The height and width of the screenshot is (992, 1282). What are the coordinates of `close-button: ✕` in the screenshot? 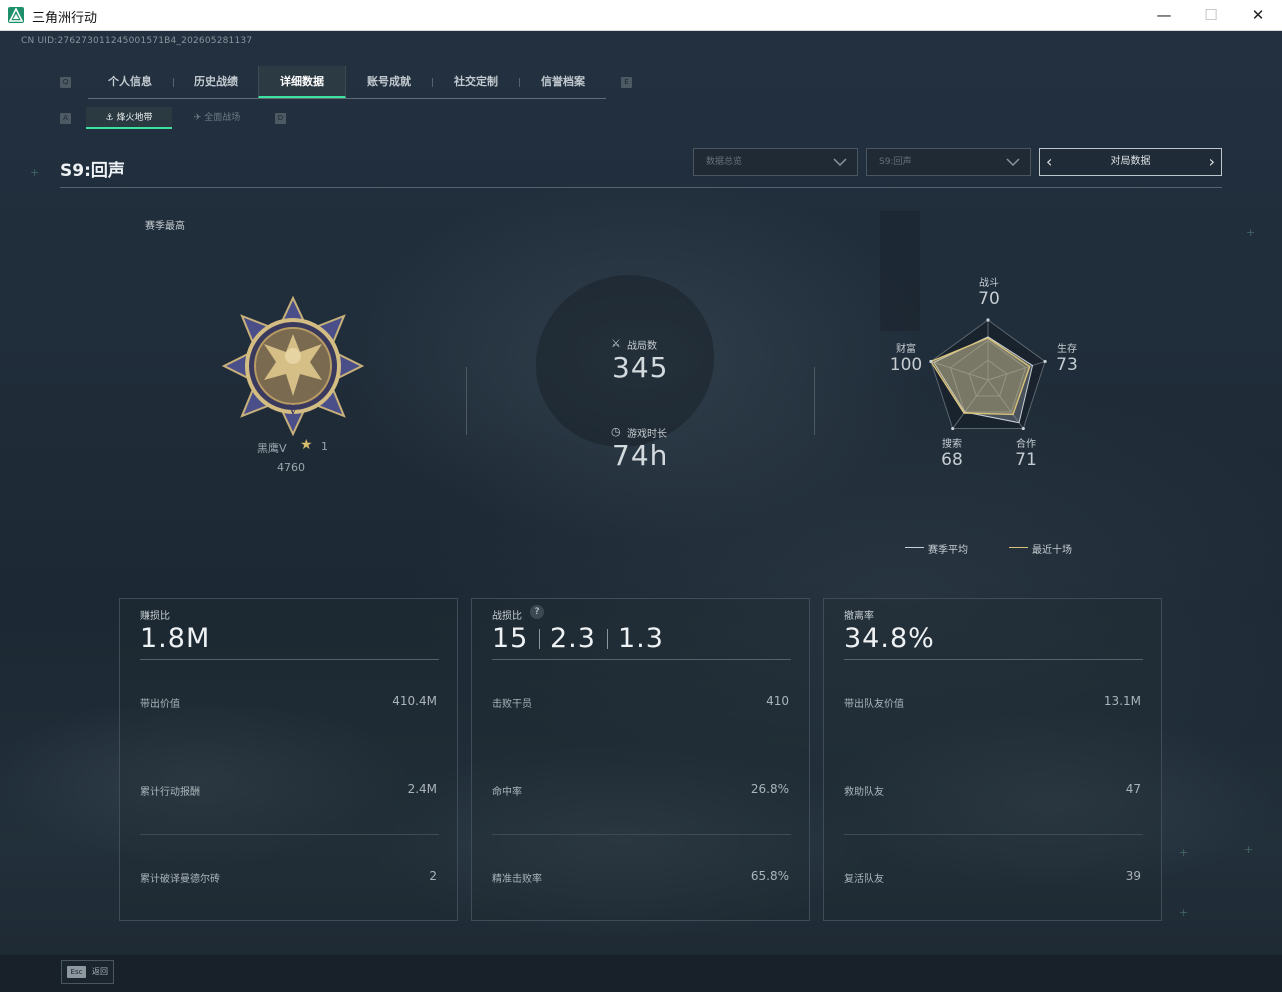 It's located at (1258, 15).